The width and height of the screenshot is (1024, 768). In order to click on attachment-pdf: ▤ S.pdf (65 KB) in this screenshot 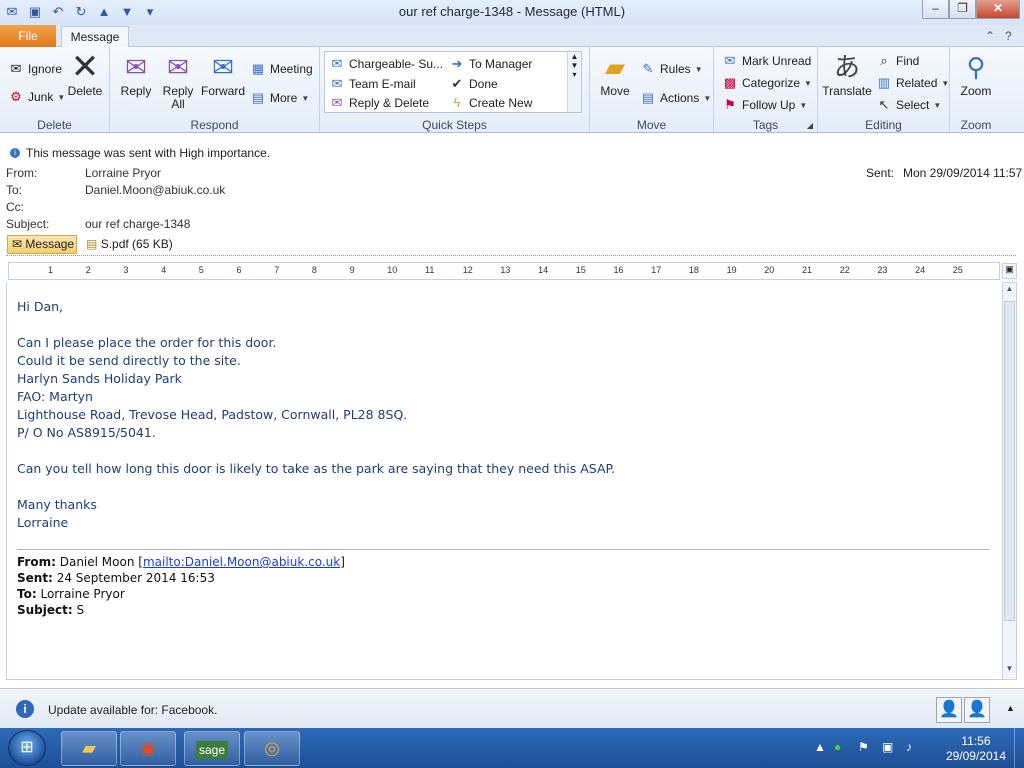, I will do `click(129, 244)`.